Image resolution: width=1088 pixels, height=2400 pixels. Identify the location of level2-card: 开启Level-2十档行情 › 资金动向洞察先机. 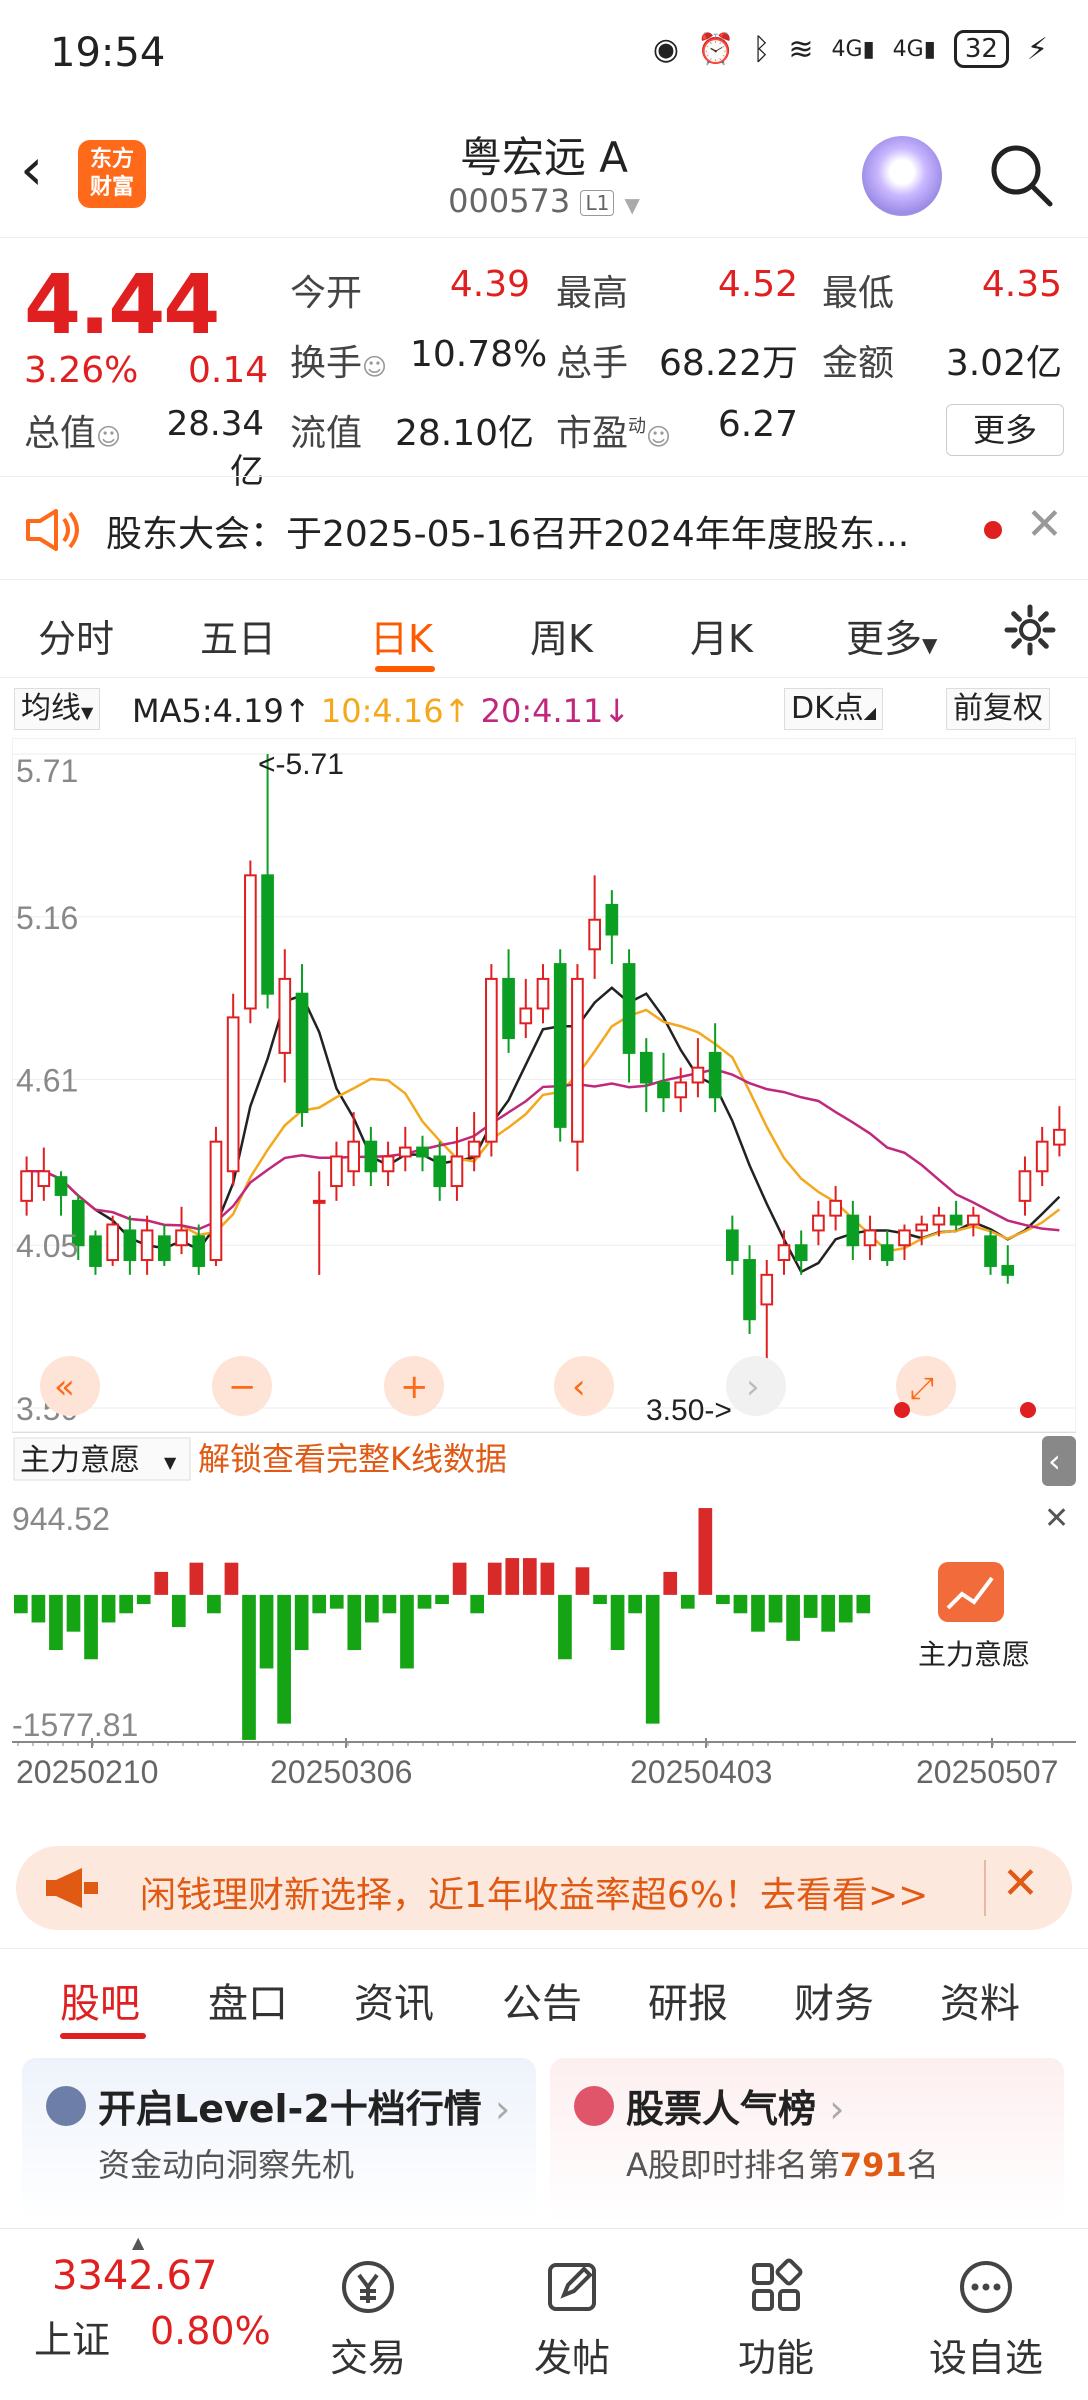
(279, 2141).